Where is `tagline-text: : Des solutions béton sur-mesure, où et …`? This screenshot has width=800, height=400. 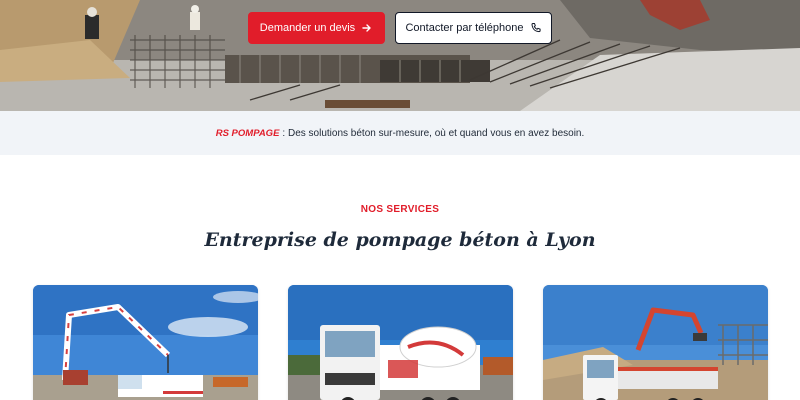 tagline-text: : Des solutions béton sur-mesure, où et … is located at coordinates (433, 133).